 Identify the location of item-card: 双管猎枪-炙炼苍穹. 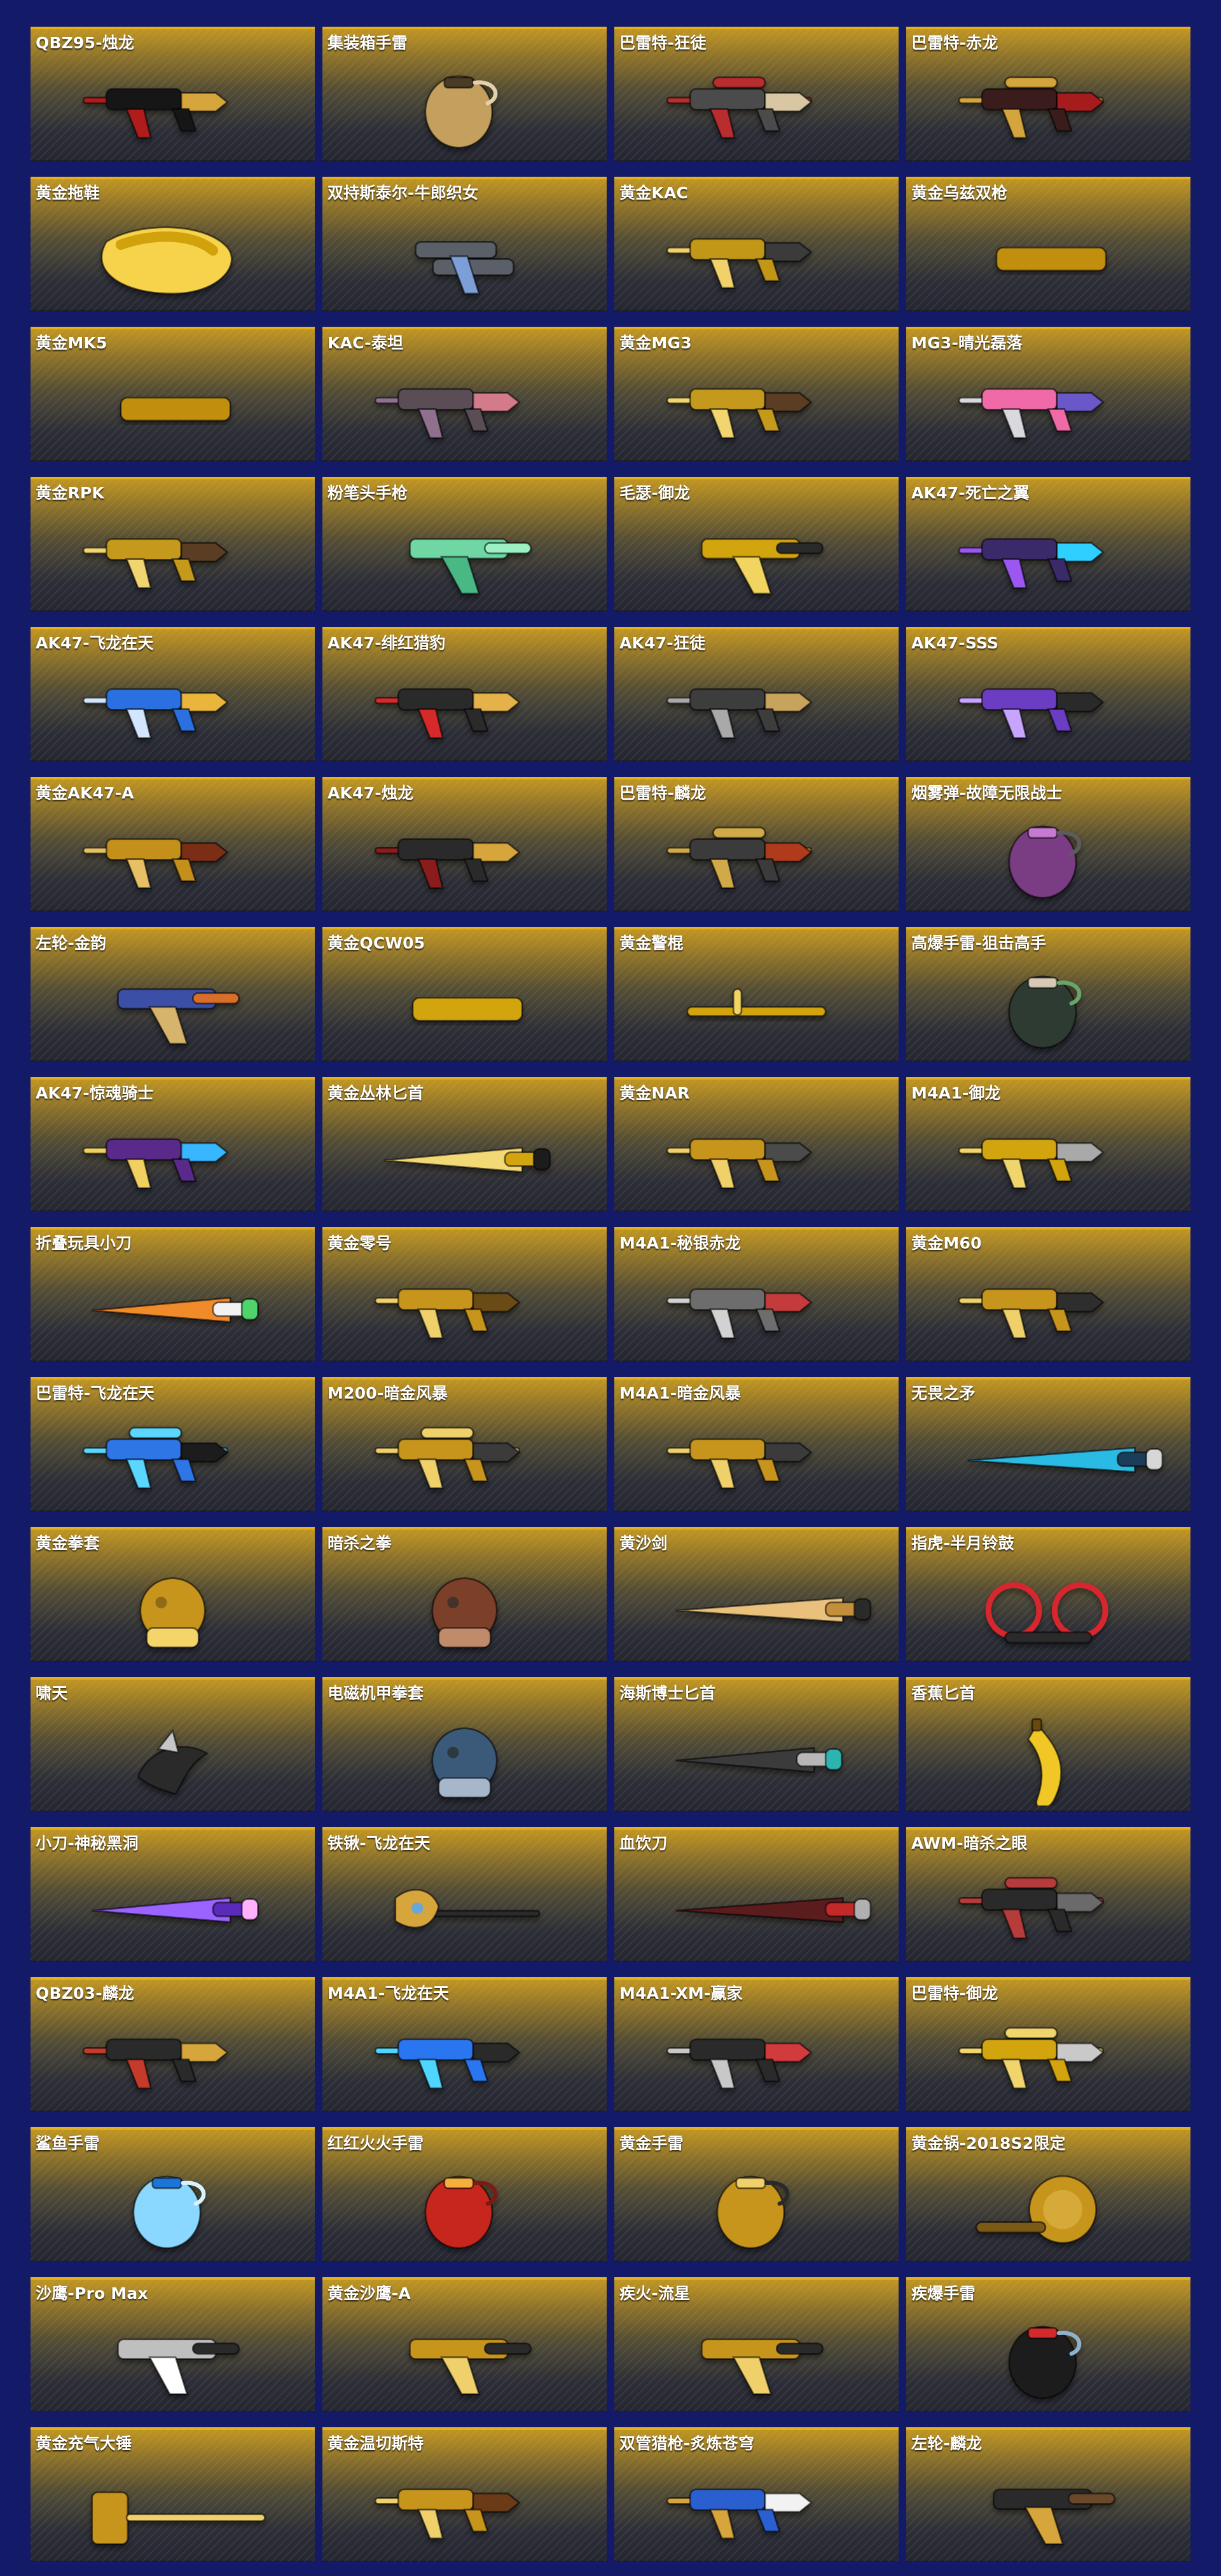
(756, 2494).